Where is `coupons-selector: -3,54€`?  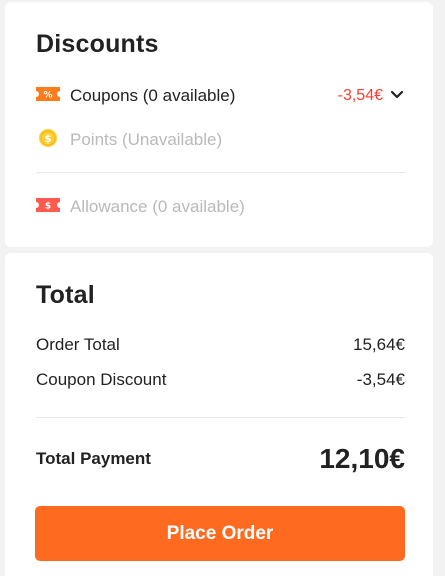 coupons-selector: -3,54€ is located at coordinates (371, 96).